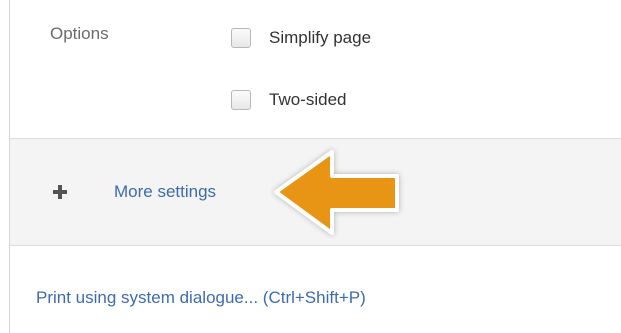 The height and width of the screenshot is (333, 621). I want to click on arrow-shape, so click(336, 192).